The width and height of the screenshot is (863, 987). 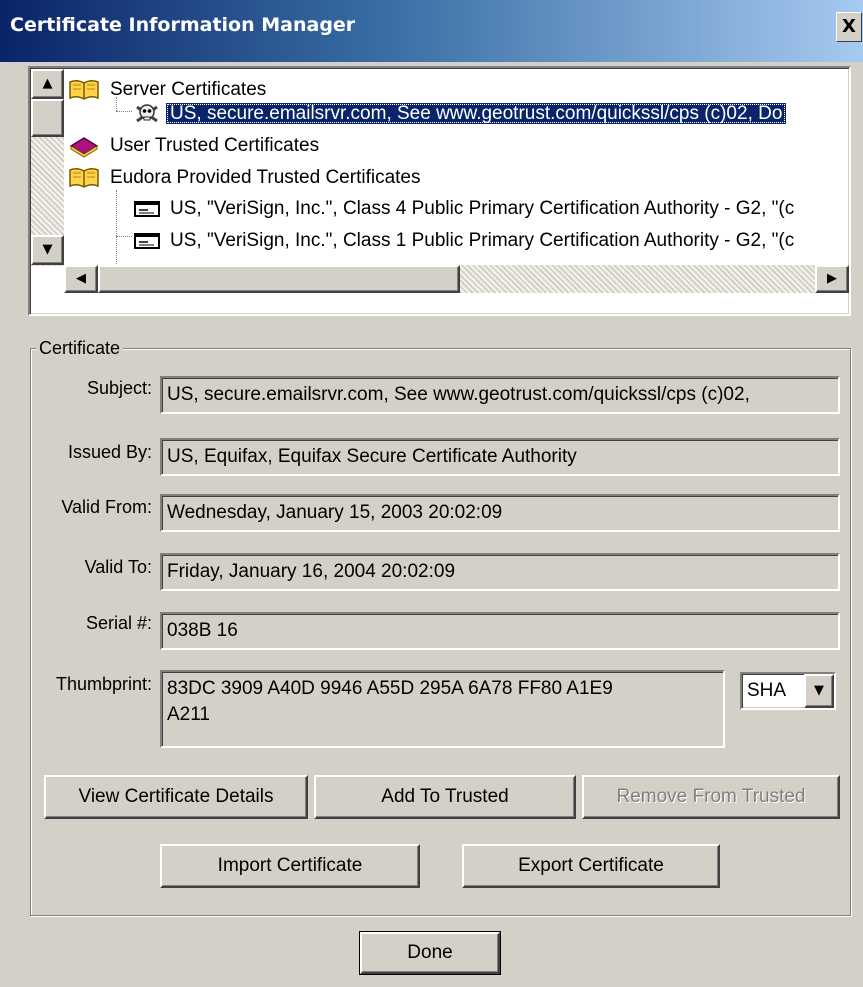 I want to click on done-button: Done, so click(x=430, y=953).